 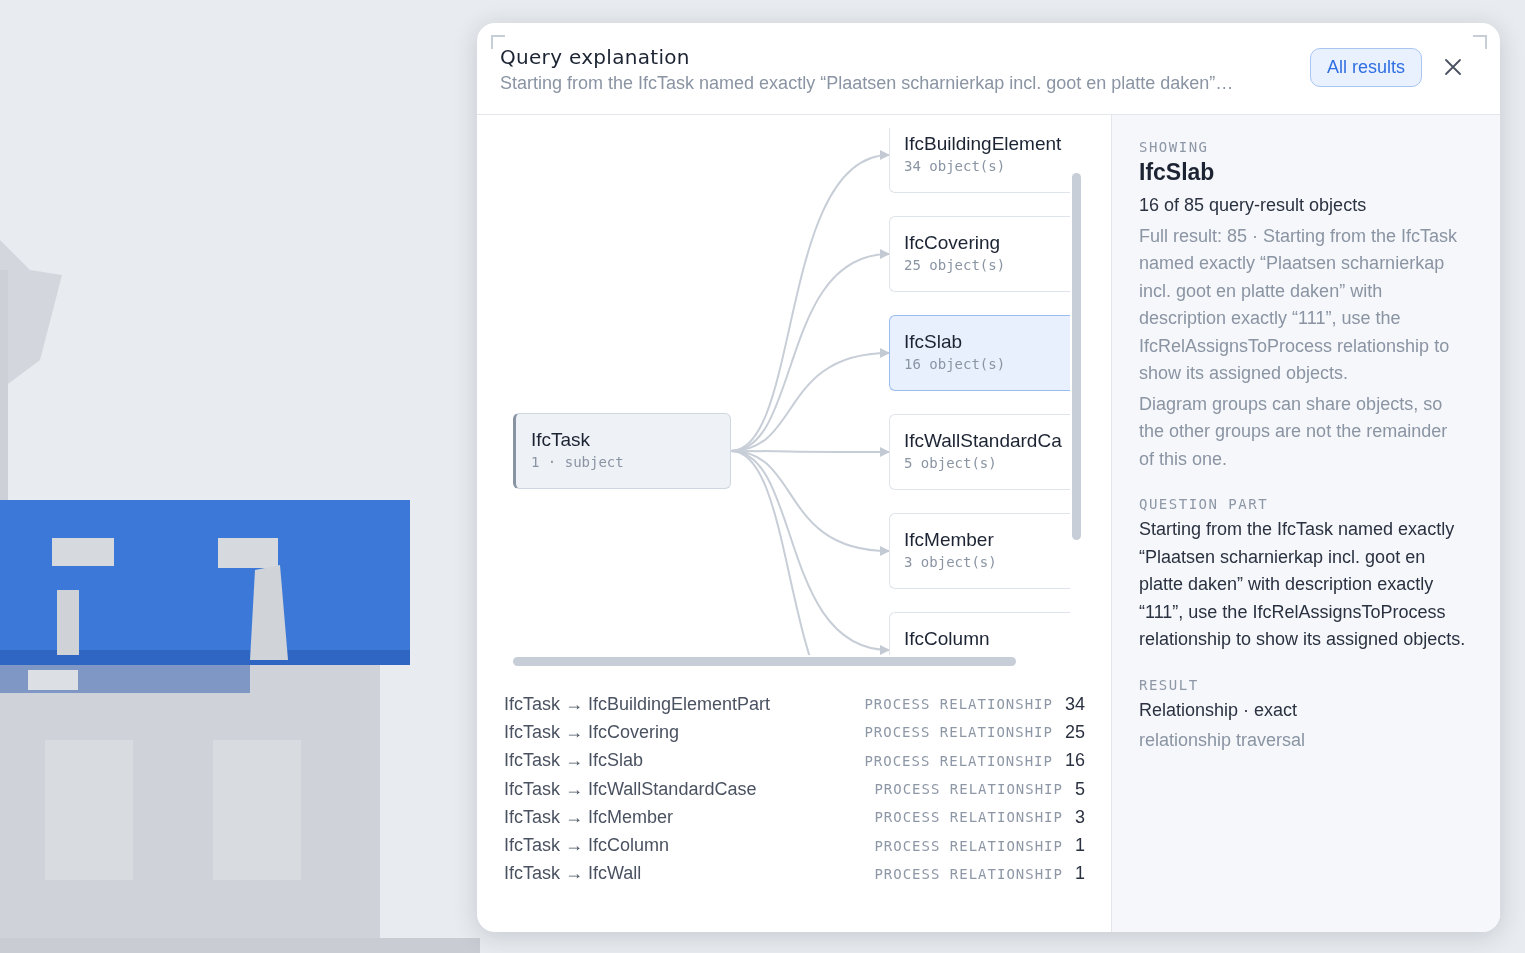 What do you see at coordinates (1080, 789) in the screenshot?
I see `relationship-count: 5` at bounding box center [1080, 789].